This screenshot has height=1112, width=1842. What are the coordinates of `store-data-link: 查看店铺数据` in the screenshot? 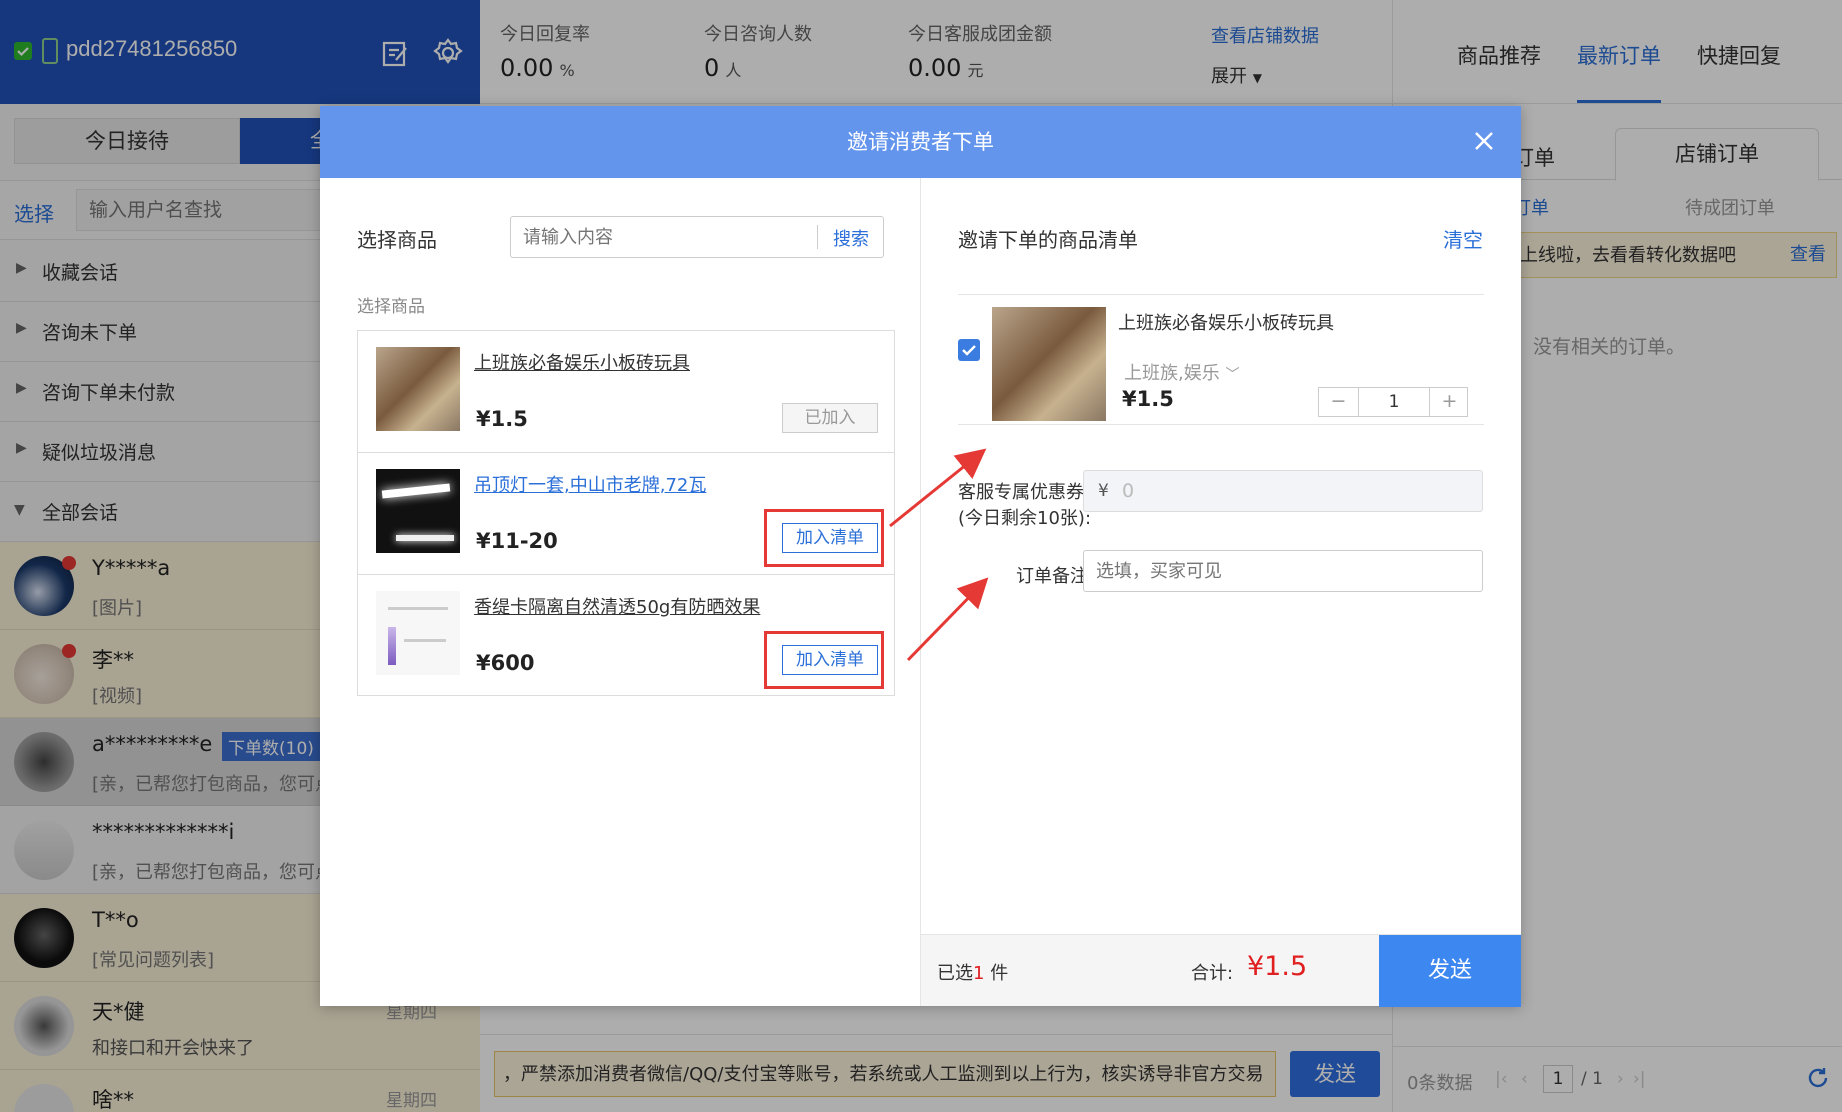 It's located at (1265, 35).